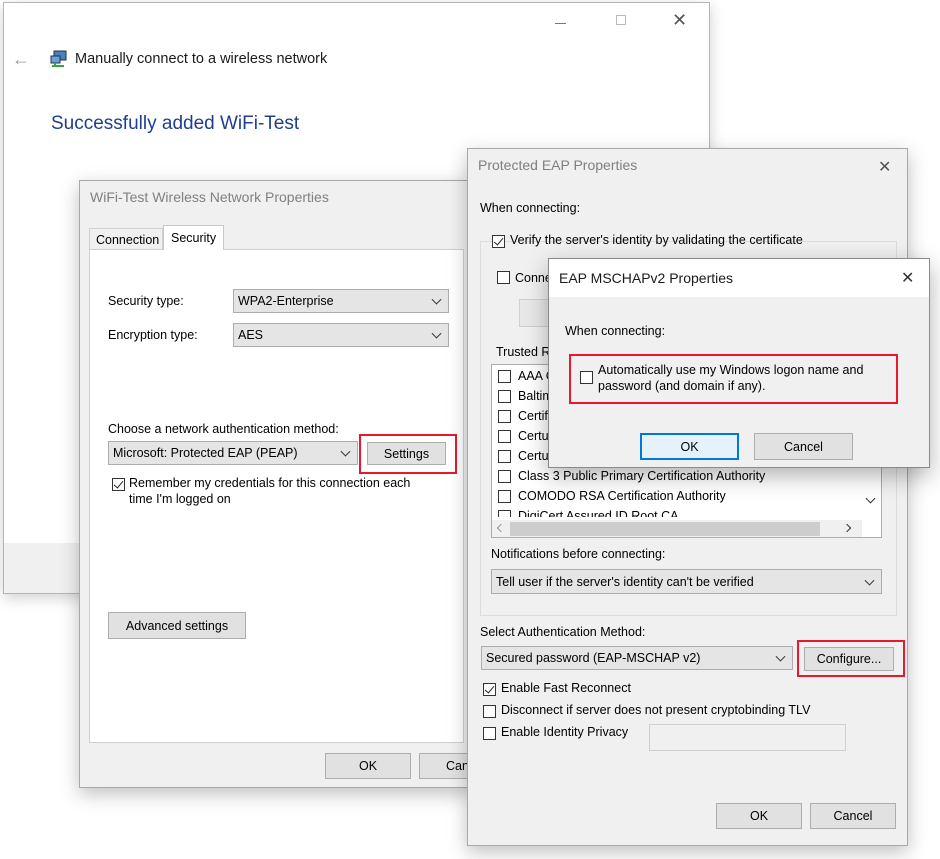 This screenshot has height=859, width=940. What do you see at coordinates (847, 528) in the screenshot?
I see `scroll-right-icon` at bounding box center [847, 528].